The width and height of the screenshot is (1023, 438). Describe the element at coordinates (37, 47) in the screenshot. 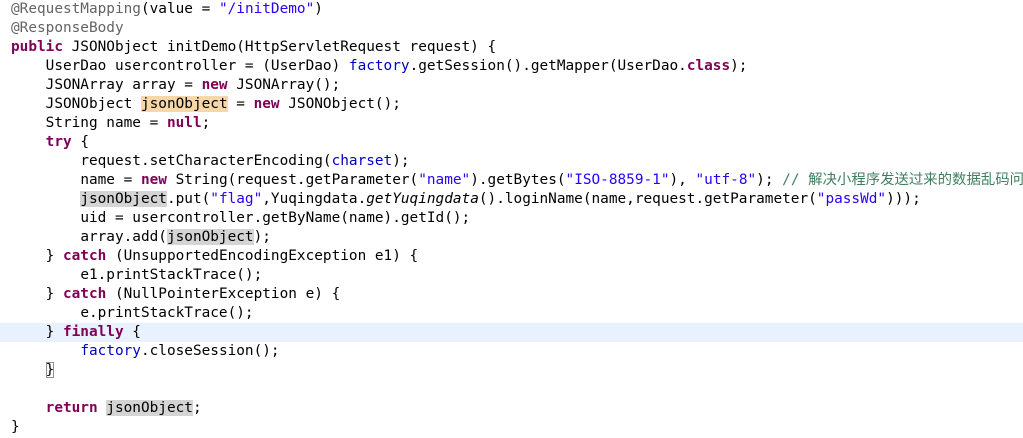

I see `keyword: public` at that location.